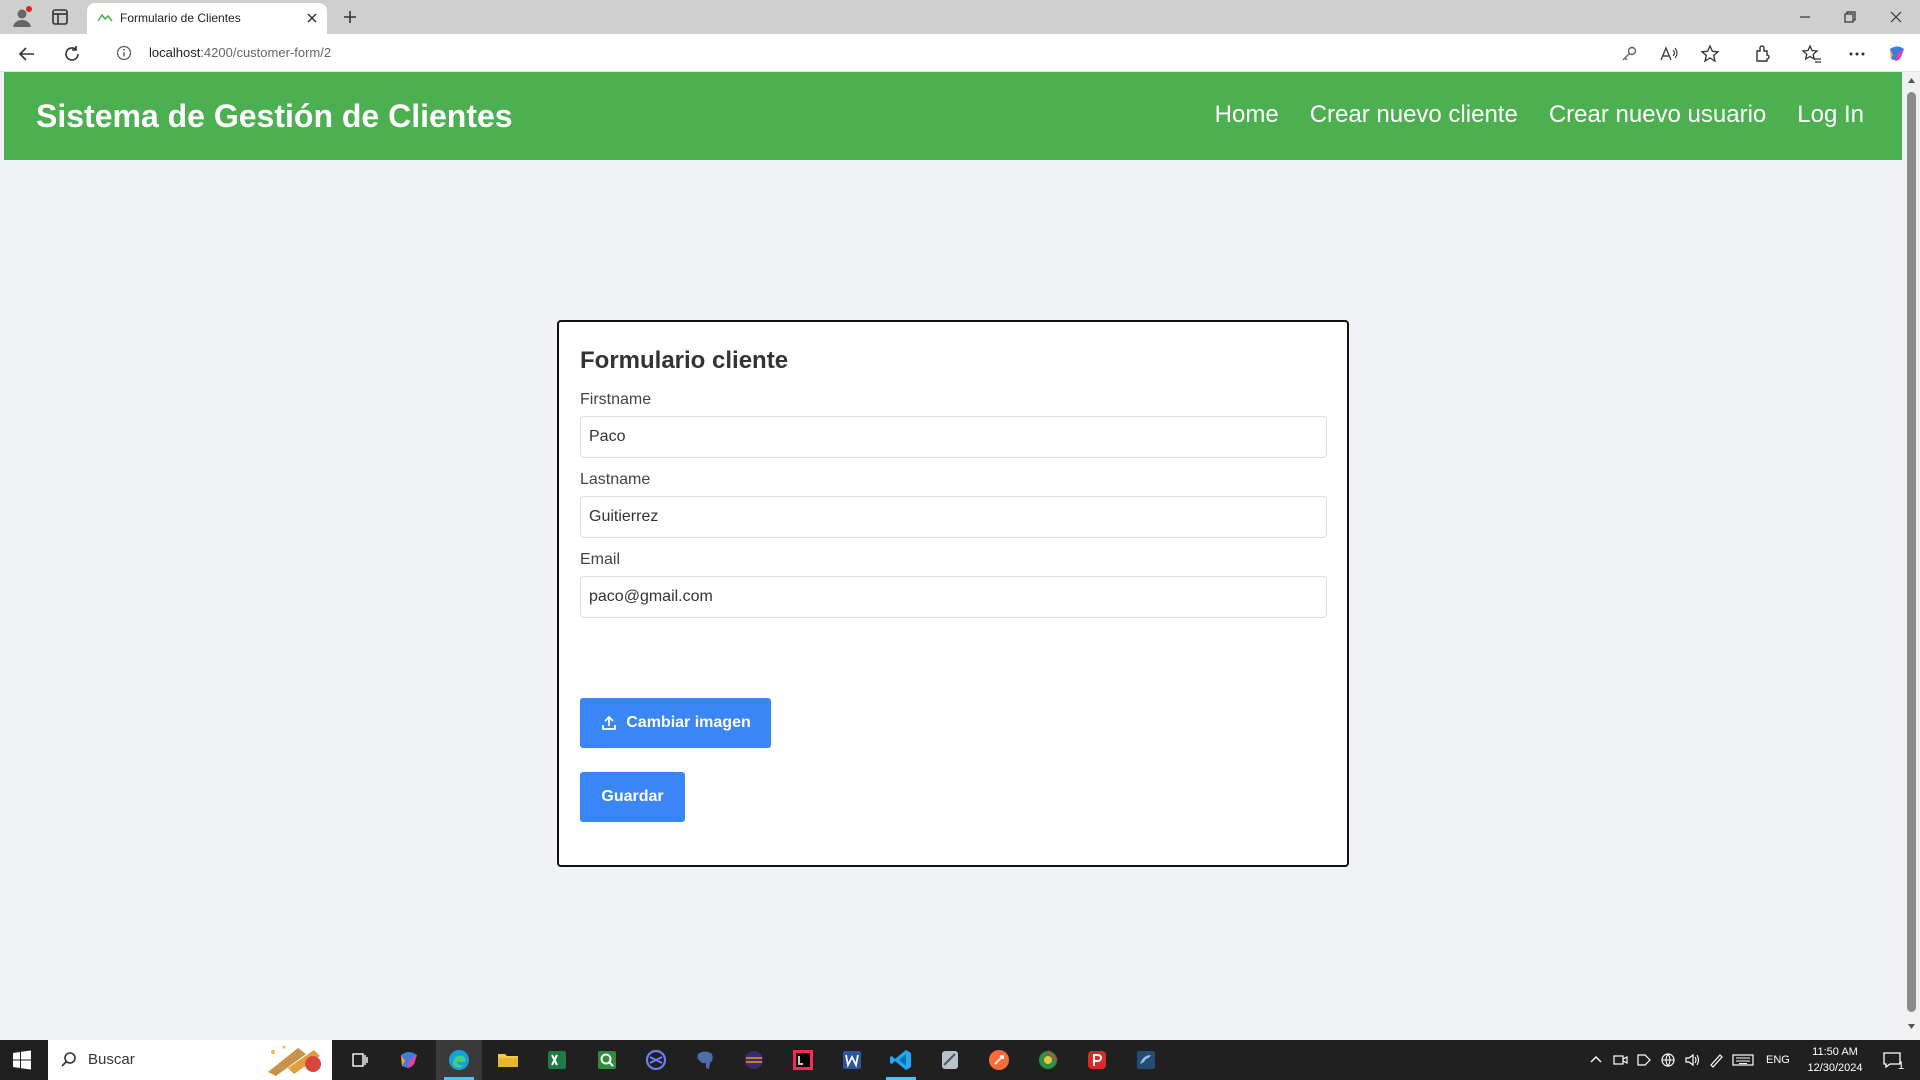 This screenshot has width=1920, height=1080. What do you see at coordinates (1668, 1060) in the screenshot?
I see `network-globe-icon` at bounding box center [1668, 1060].